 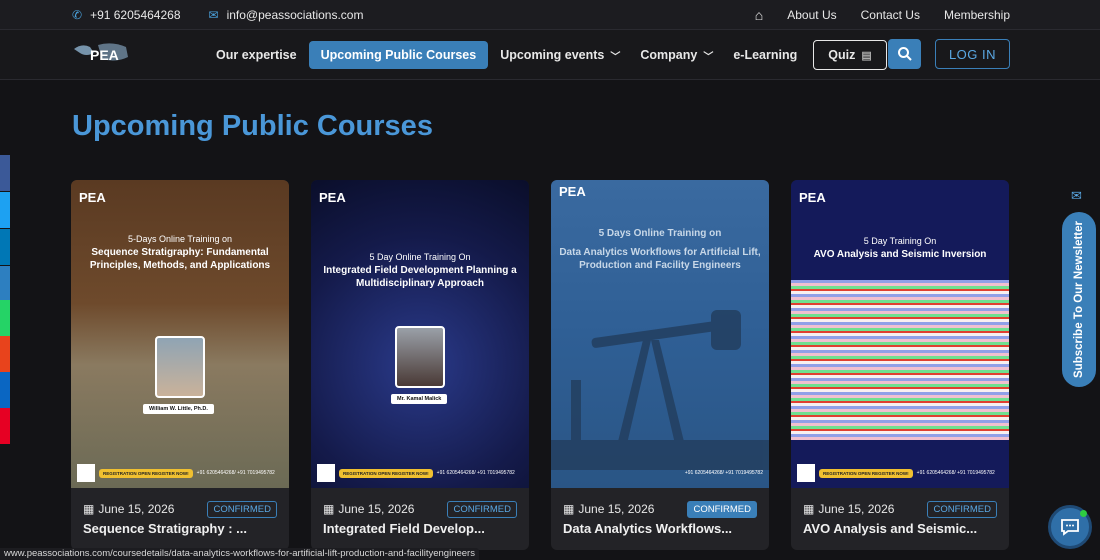 I want to click on poster-subtitle: 5-Days Online Training on, so click(x=180, y=239).